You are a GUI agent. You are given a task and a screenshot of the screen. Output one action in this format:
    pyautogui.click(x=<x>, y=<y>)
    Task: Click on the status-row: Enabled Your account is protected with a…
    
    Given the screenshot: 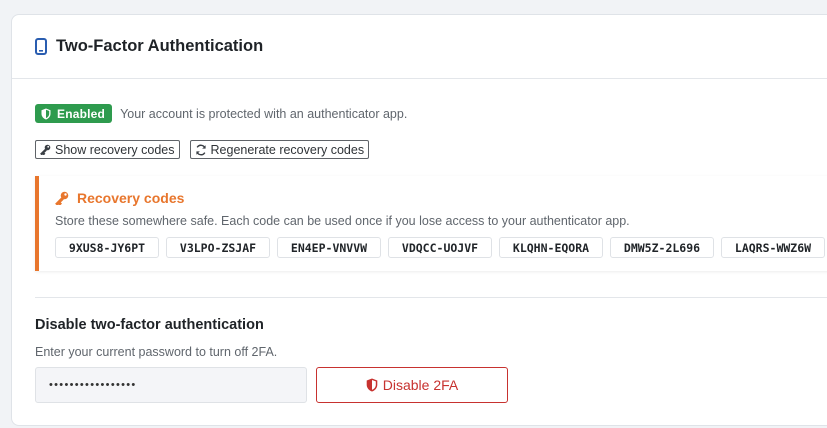 What is the action you would take?
    pyautogui.click(x=221, y=113)
    